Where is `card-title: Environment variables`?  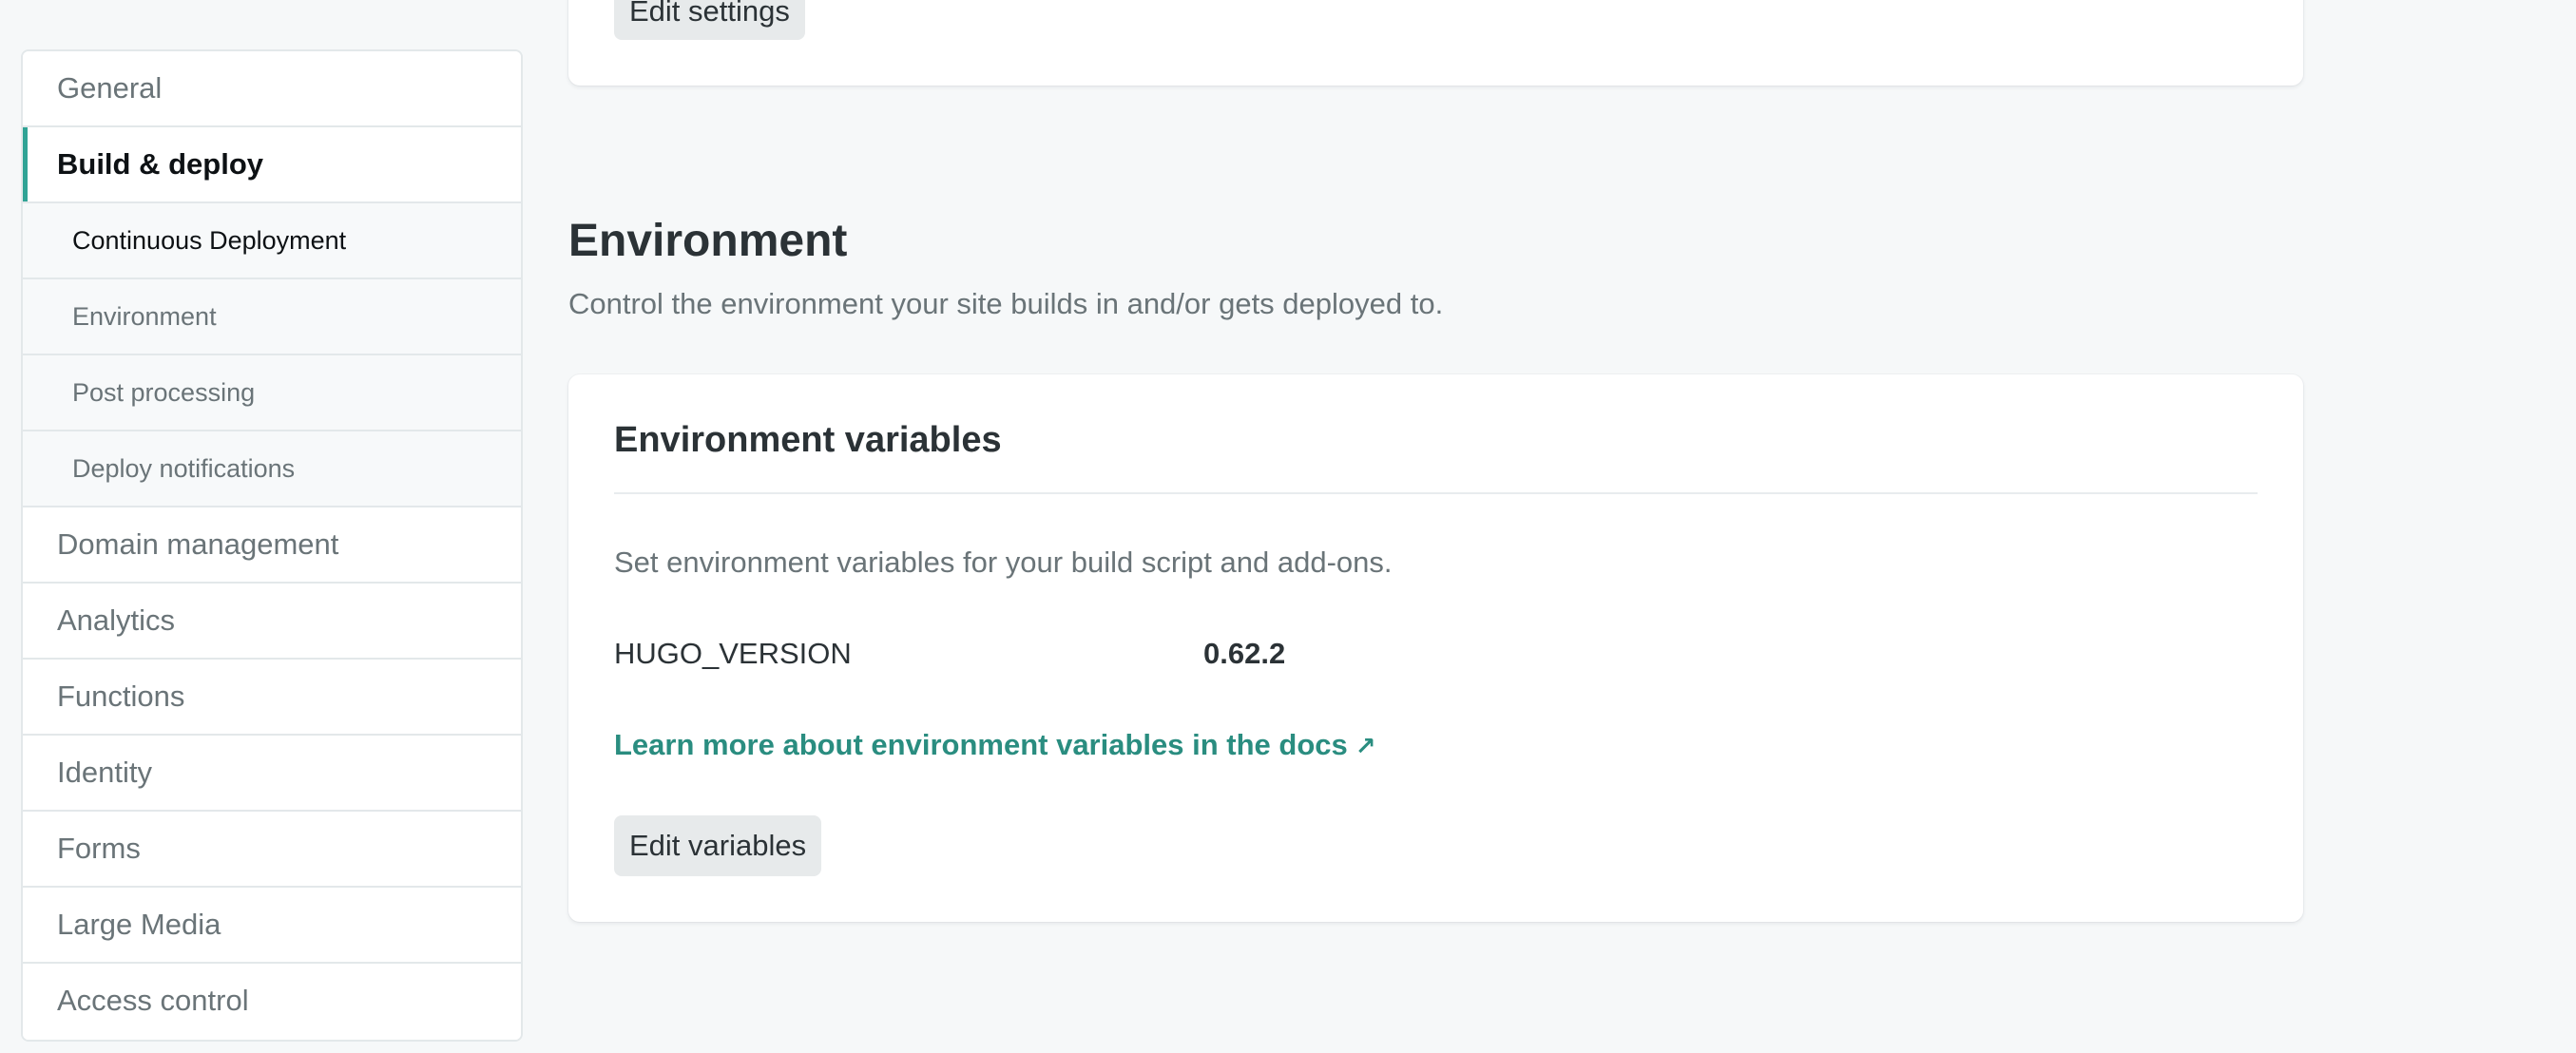
card-title: Environment variables is located at coordinates (808, 440).